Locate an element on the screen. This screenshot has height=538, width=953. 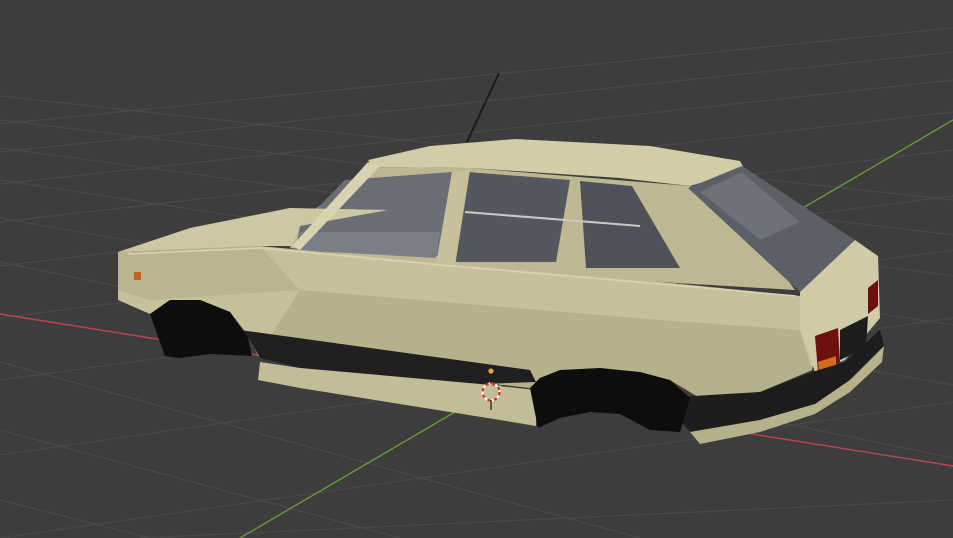
front-indicator is located at coordinates (137, 276).